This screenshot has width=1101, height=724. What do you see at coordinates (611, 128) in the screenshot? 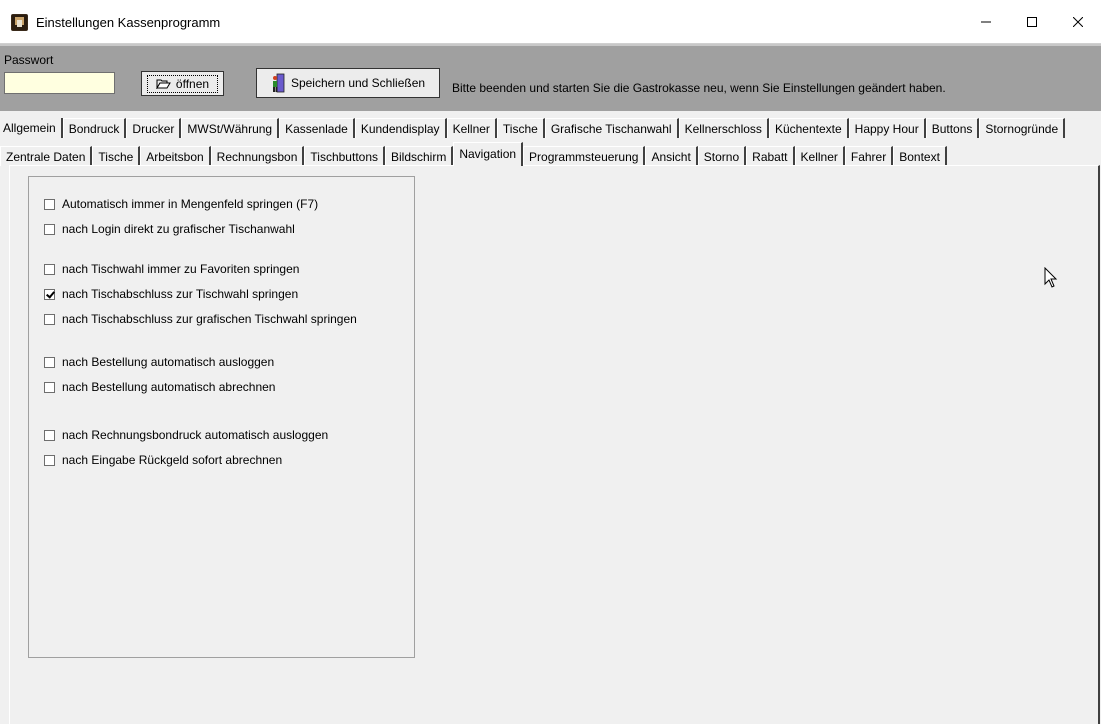
I see `tab-top-grafische-tischanwahl: Grafische Tischanwahl` at bounding box center [611, 128].